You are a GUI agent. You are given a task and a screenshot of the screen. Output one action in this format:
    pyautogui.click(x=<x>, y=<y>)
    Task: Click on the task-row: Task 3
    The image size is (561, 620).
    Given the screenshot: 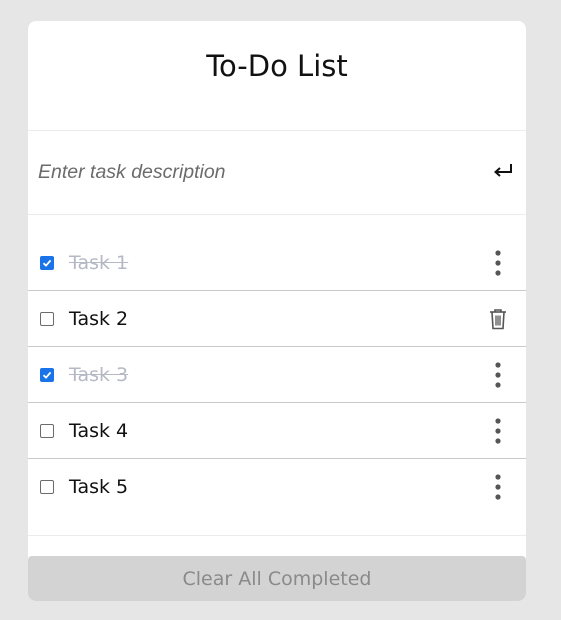 What is the action you would take?
    pyautogui.click(x=277, y=375)
    